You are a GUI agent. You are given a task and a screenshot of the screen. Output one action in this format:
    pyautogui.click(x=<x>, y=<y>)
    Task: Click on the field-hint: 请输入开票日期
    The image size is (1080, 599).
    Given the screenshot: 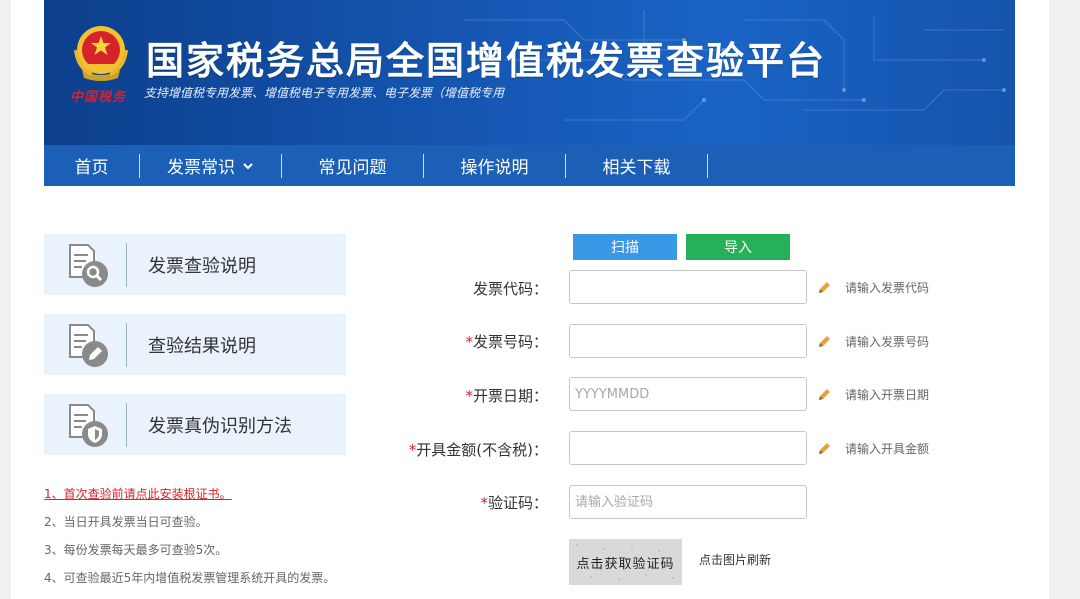 What is the action you would take?
    pyautogui.click(x=887, y=395)
    